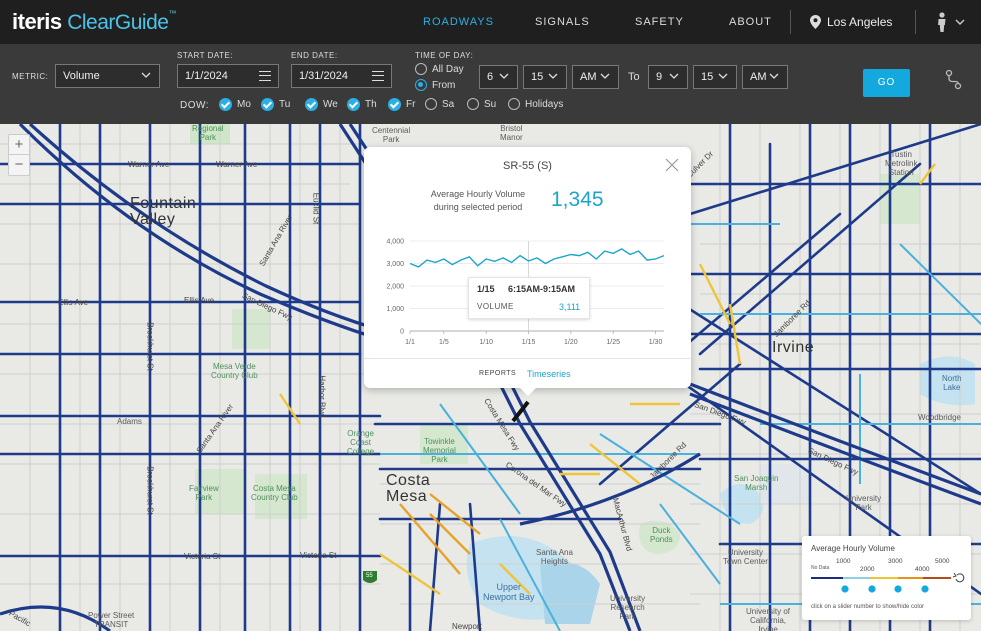  I want to click on from-ampm-select: AM, so click(595, 77).